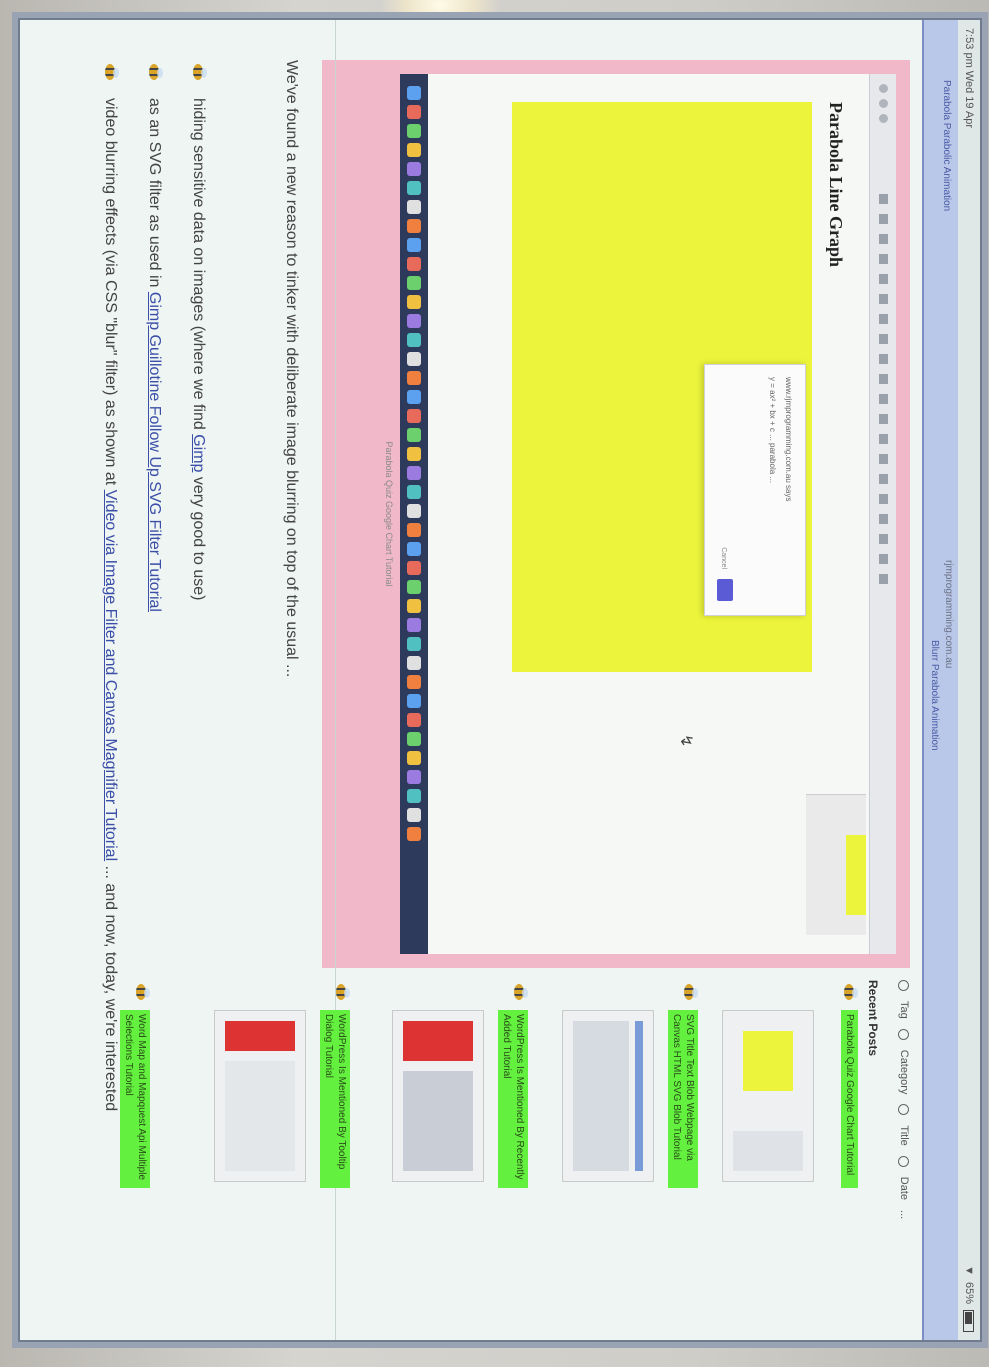 The width and height of the screenshot is (989, 1367). I want to click on screenshot-heading: Parabola Line Graph, so click(836, 185).